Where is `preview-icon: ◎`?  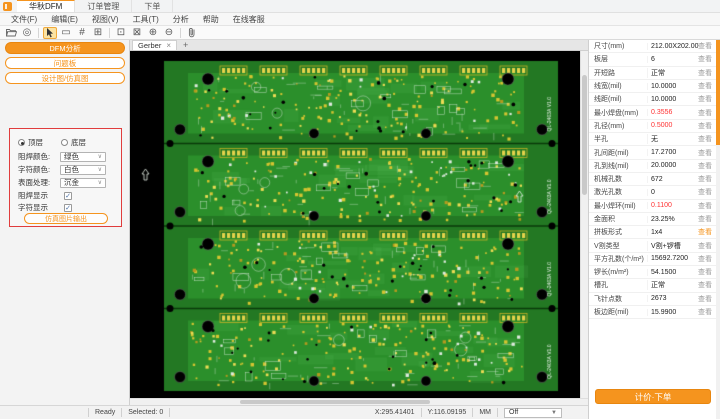
preview-icon: ◎ is located at coordinates (27, 33).